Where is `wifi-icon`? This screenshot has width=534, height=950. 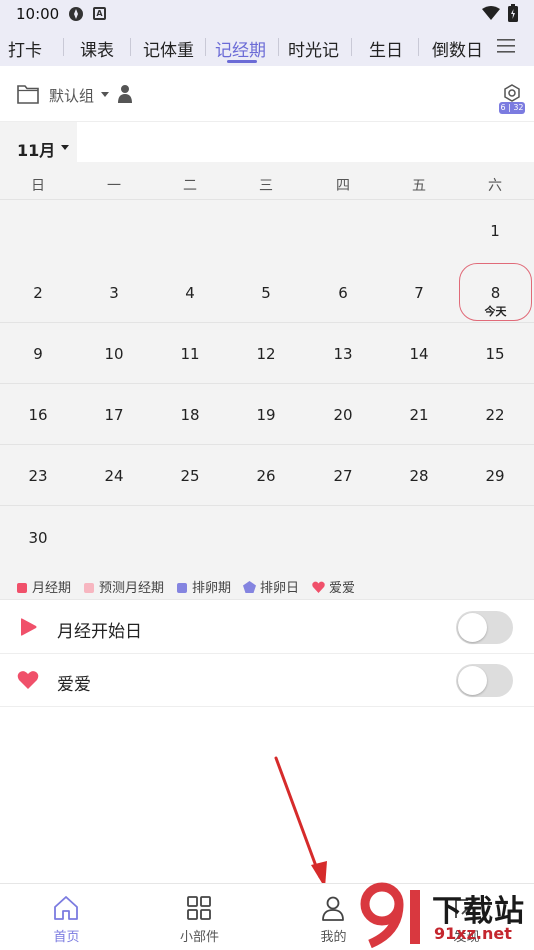 wifi-icon is located at coordinates (491, 13).